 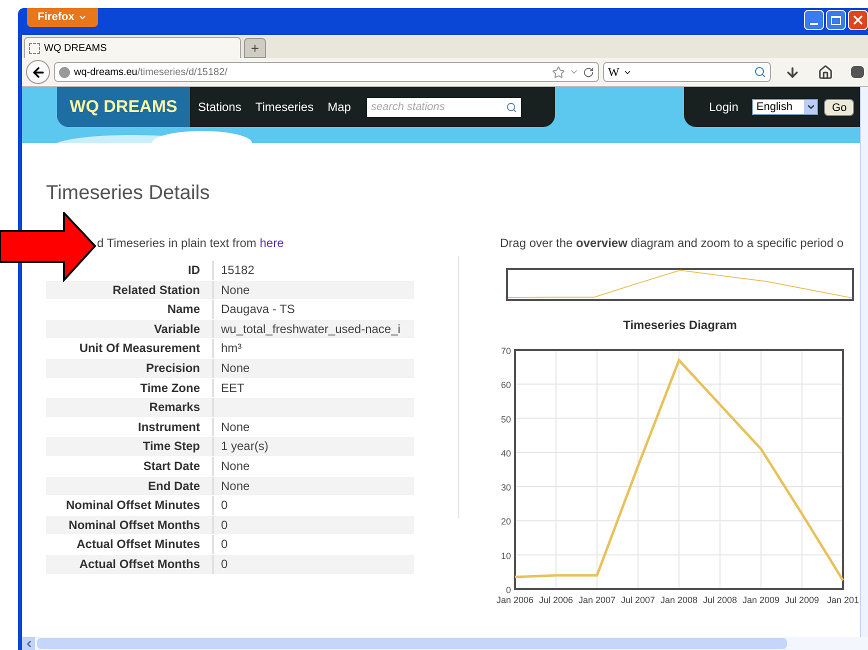 I want to click on search-field: W, so click(x=687, y=72).